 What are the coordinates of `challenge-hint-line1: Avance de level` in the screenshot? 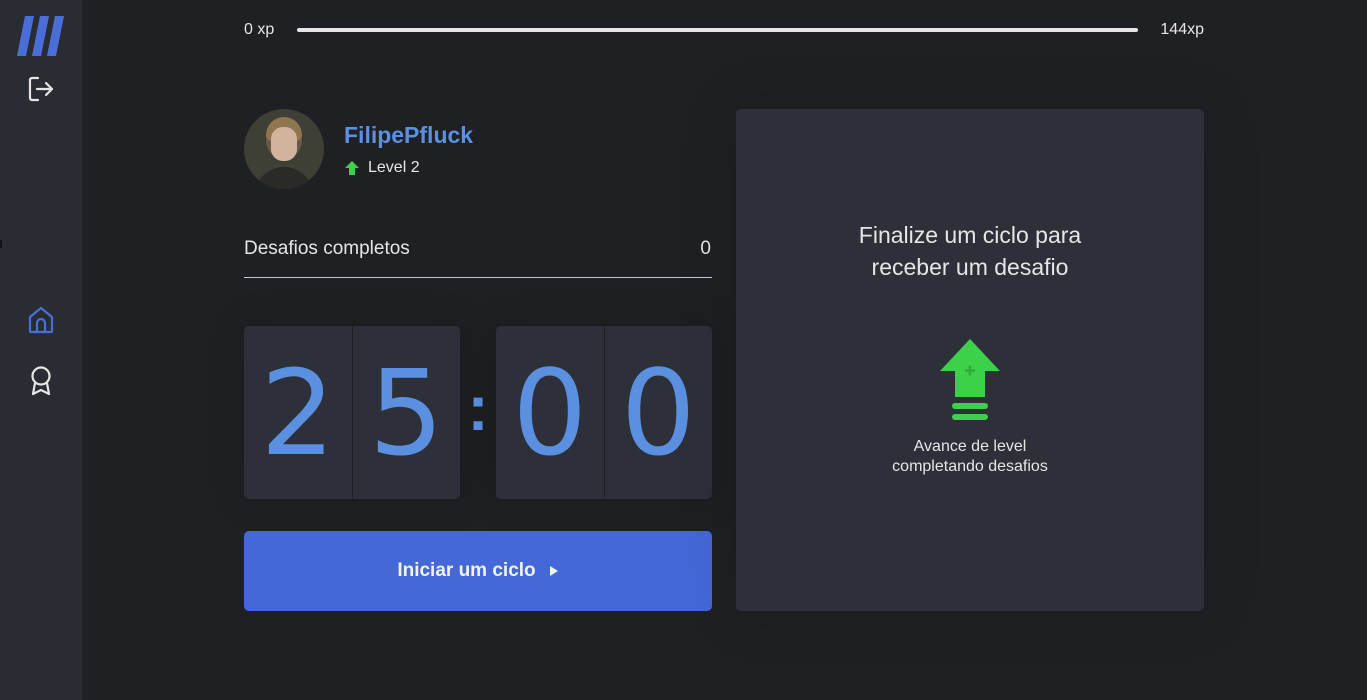 It's located at (970, 446).